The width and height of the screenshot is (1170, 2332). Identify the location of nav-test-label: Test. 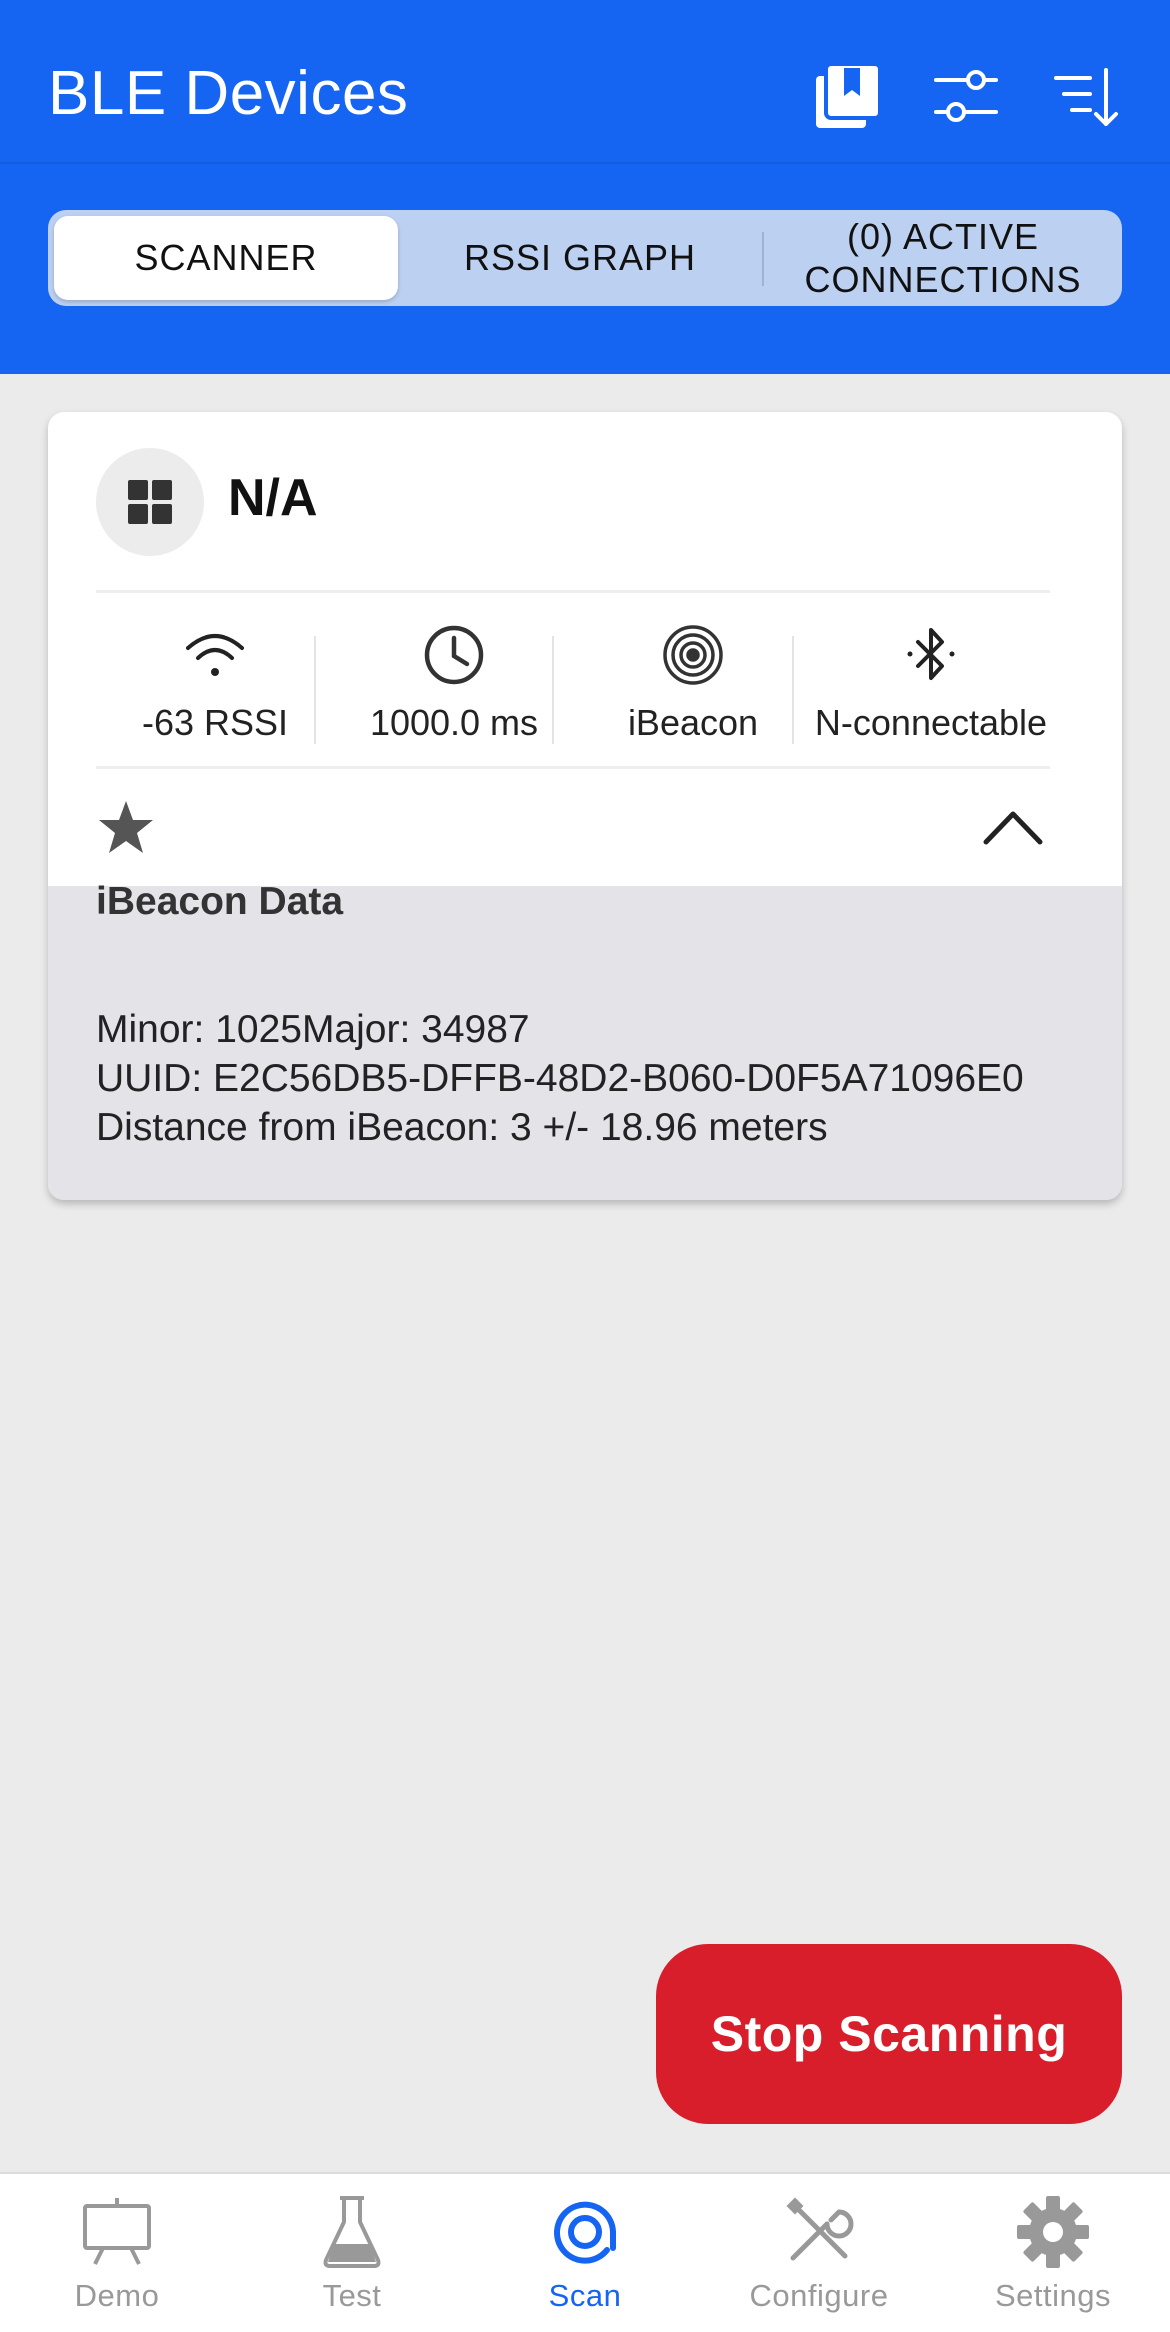
(352, 2295).